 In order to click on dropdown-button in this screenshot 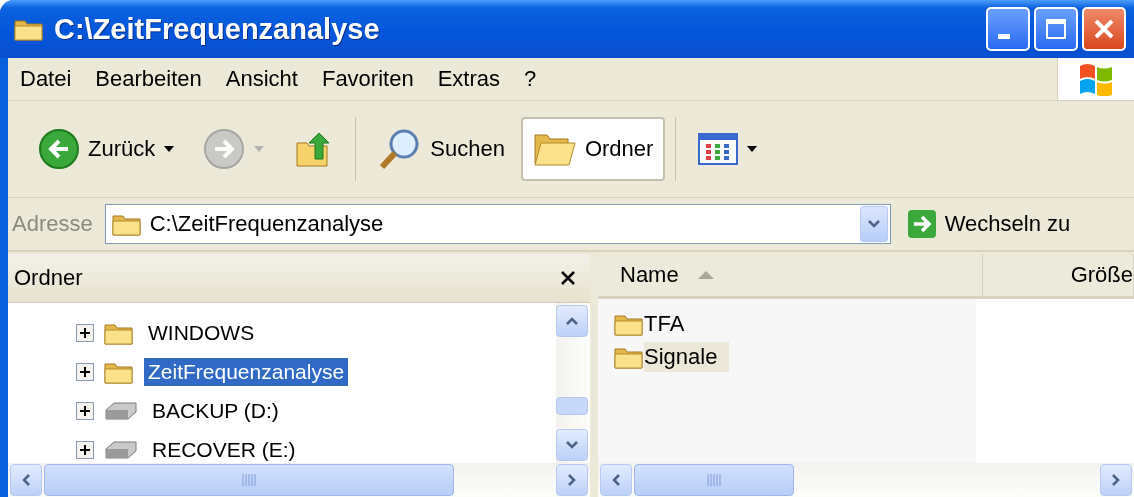, I will do `click(873, 224)`.